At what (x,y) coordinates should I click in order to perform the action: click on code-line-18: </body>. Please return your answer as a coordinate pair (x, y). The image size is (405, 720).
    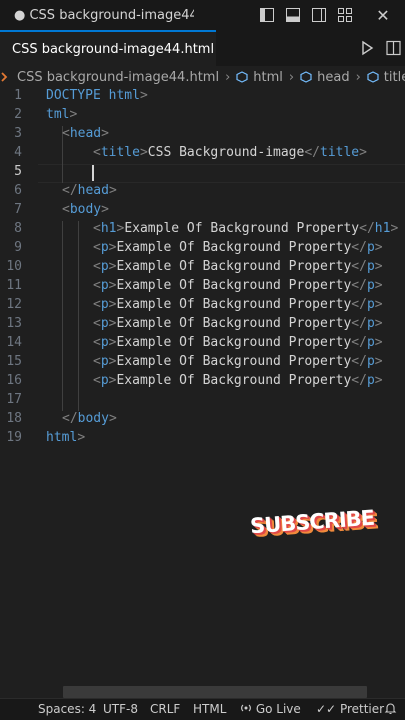
    Looking at the image, I should click on (89, 418).